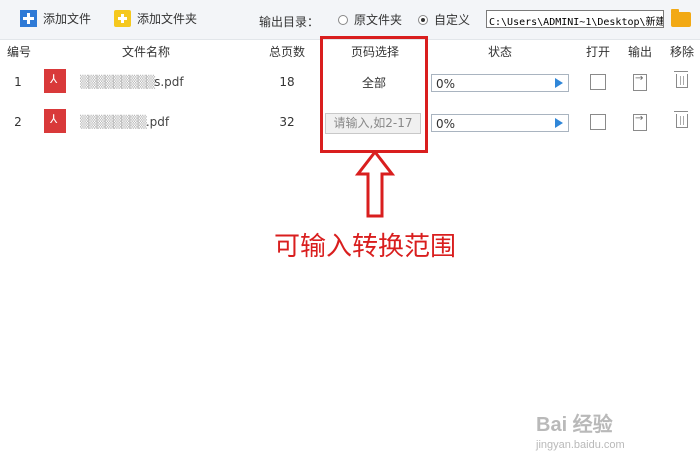 Image resolution: width=700 pixels, height=470 pixels. What do you see at coordinates (378, 20) in the screenshot?
I see `radio-original-label: 原文件夹` at bounding box center [378, 20].